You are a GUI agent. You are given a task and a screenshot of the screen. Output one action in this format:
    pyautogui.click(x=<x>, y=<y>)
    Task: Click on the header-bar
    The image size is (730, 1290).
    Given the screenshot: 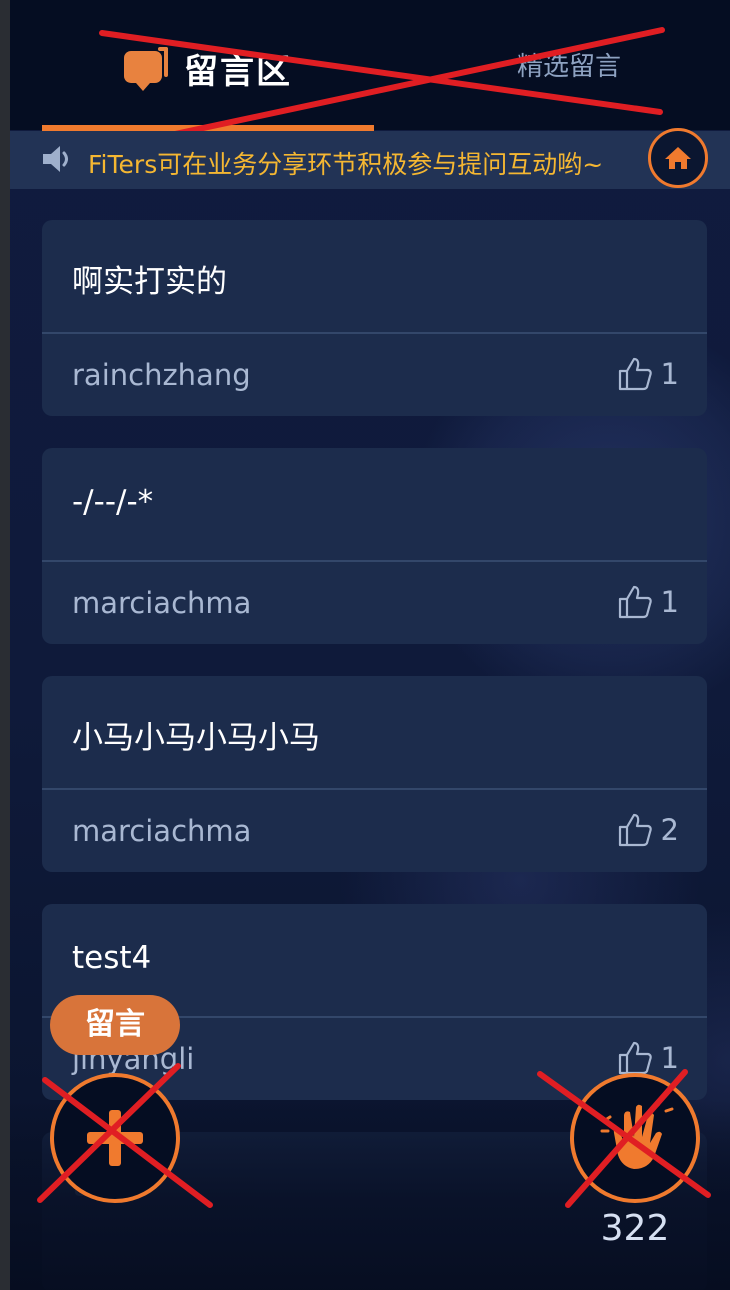 What is the action you would take?
    pyautogui.click(x=370, y=65)
    